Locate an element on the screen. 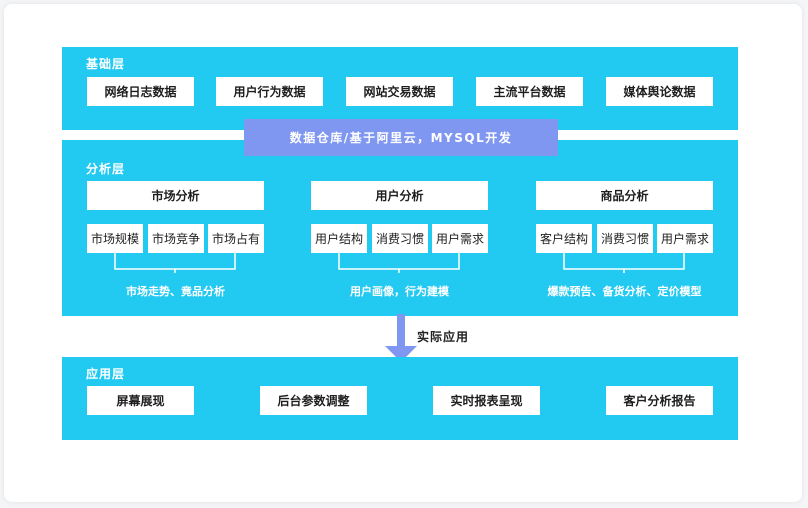  sub-consumer-habits: 消费习惯 is located at coordinates (625, 238).